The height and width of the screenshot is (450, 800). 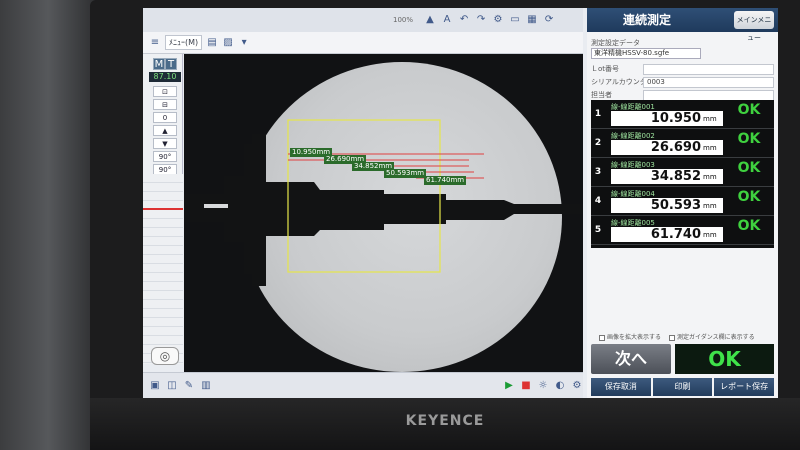 I want to click on overall-status: OK, so click(x=724, y=359).